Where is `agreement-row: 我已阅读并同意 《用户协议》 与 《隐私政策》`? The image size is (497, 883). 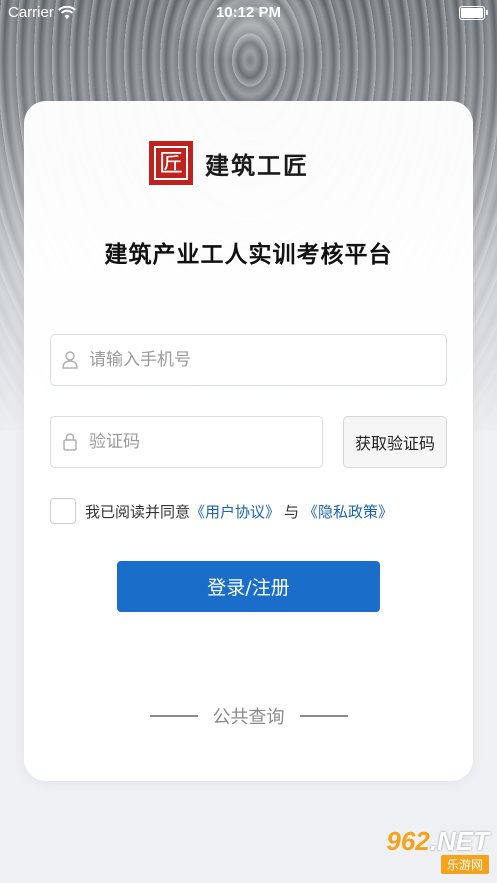
agreement-row: 我已阅读并同意 《用户协议》 与 《隐私政策》 is located at coordinates (221, 511).